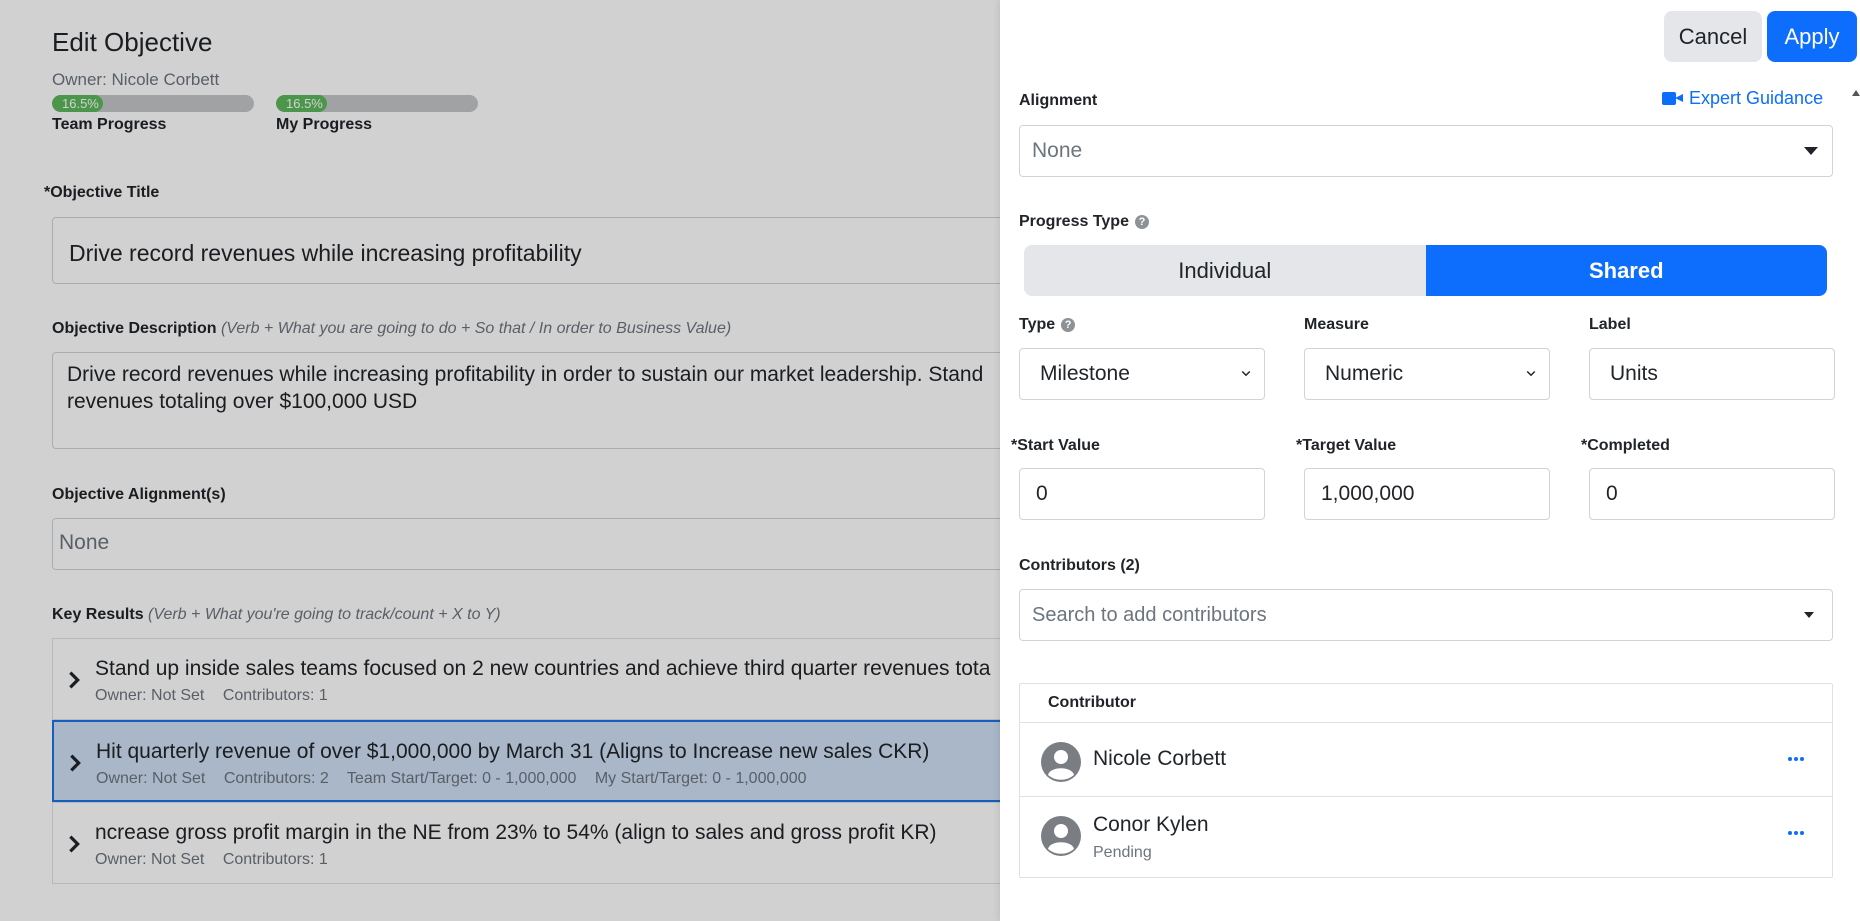 The width and height of the screenshot is (1860, 921). What do you see at coordinates (242, 401) in the screenshot?
I see `objective-description-line-2: revenues totaling over $100,000 USD` at bounding box center [242, 401].